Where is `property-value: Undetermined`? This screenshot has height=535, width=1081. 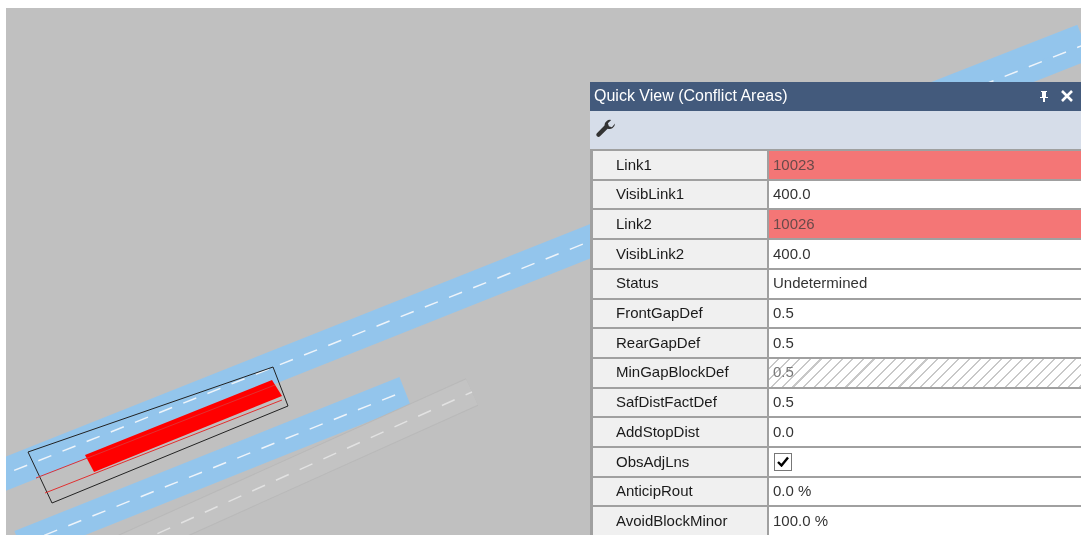
property-value: Undetermined is located at coordinates (925, 283).